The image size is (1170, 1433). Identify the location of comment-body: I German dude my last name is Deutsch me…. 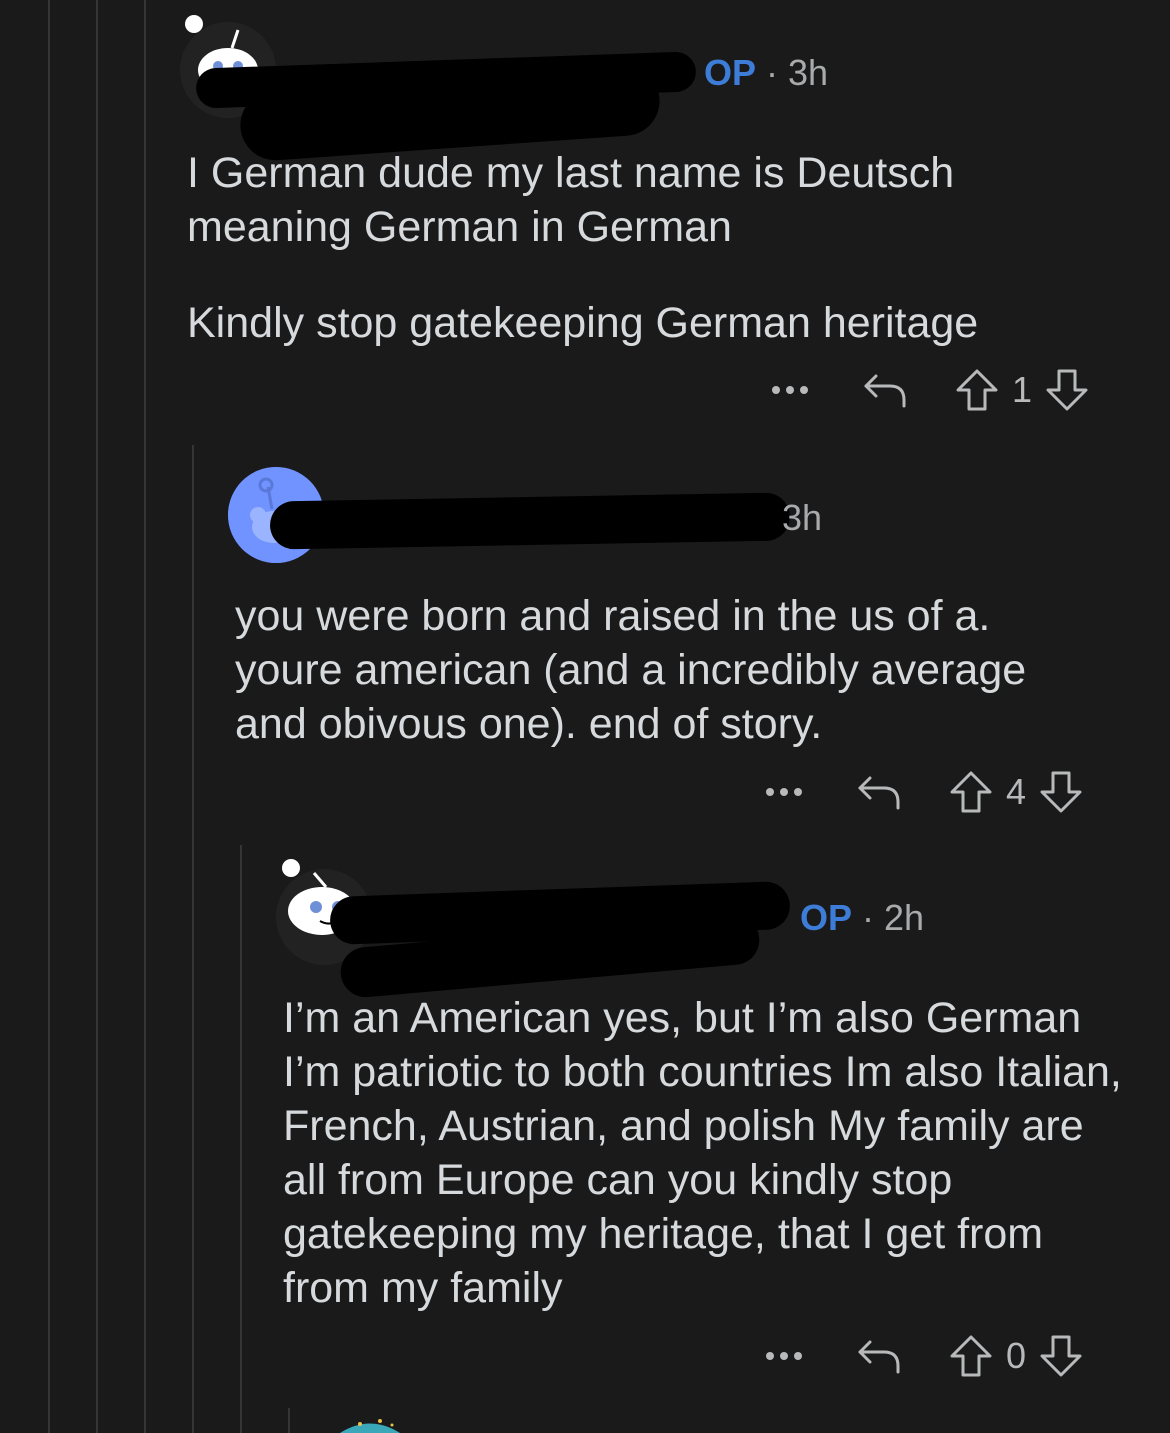
(627, 248).